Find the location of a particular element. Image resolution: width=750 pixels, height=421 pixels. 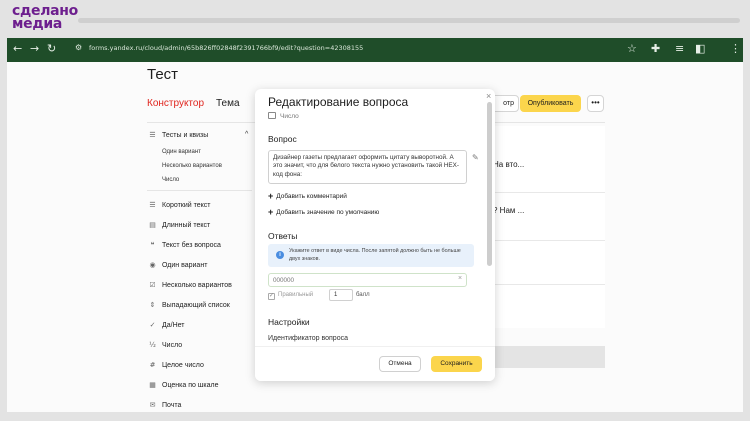

score-label: балл is located at coordinates (363, 295).